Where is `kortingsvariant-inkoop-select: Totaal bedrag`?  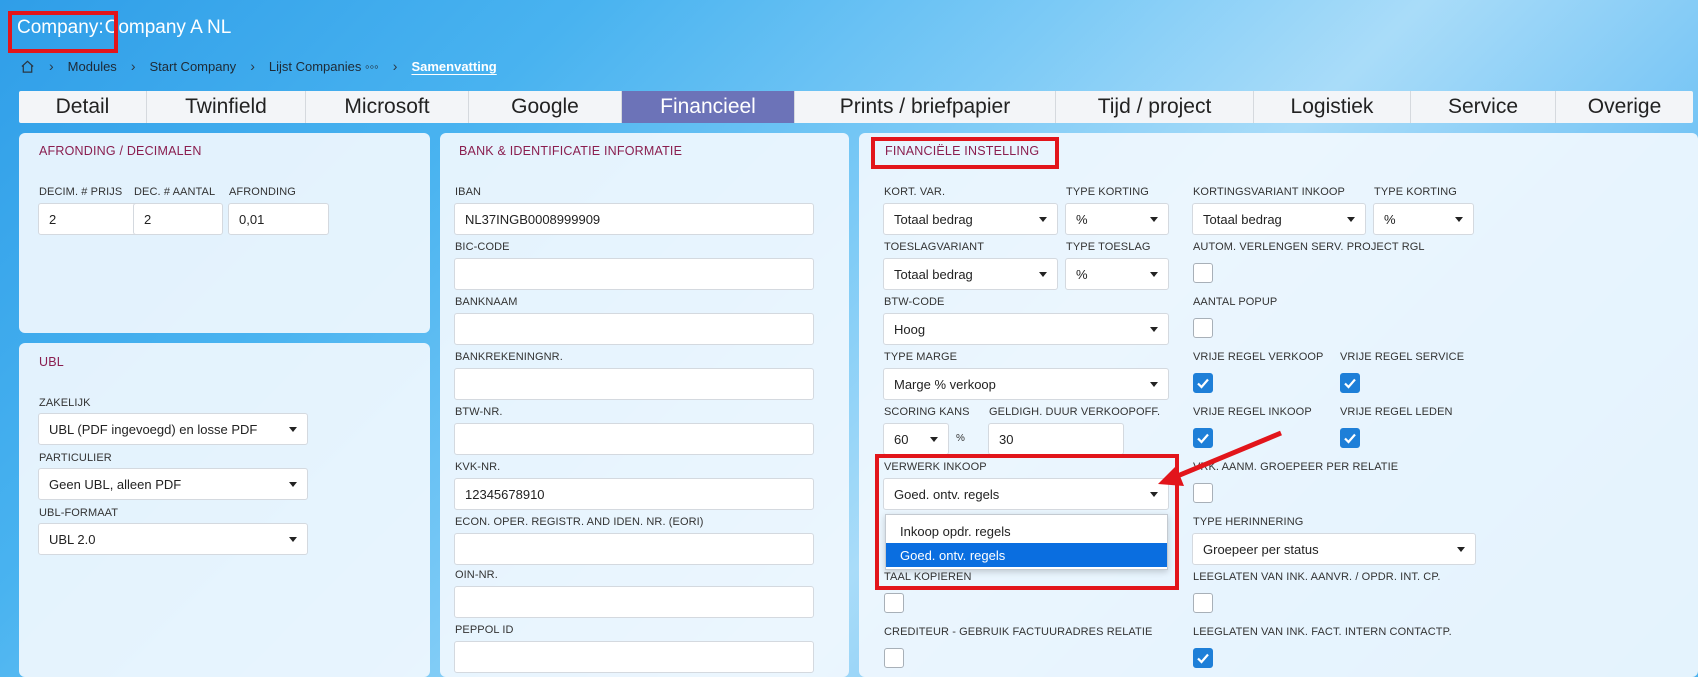
kortingsvariant-inkoop-select: Totaal bedrag is located at coordinates (1279, 219).